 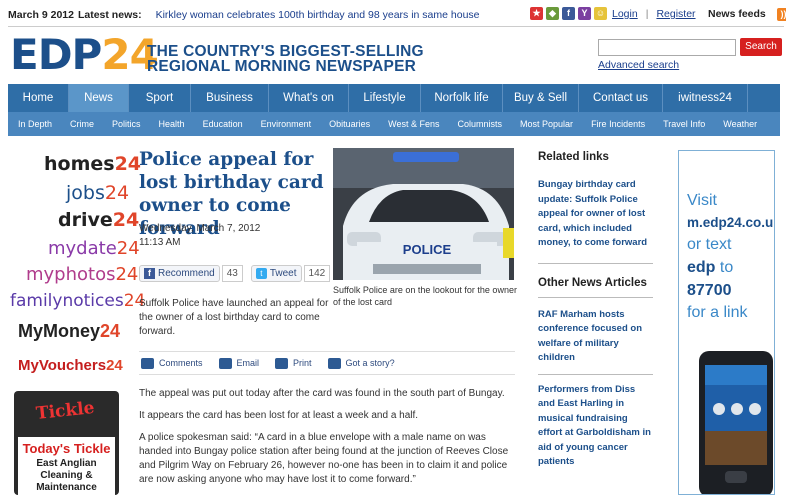 I want to click on ad-line3: or text, so click(x=709, y=244).